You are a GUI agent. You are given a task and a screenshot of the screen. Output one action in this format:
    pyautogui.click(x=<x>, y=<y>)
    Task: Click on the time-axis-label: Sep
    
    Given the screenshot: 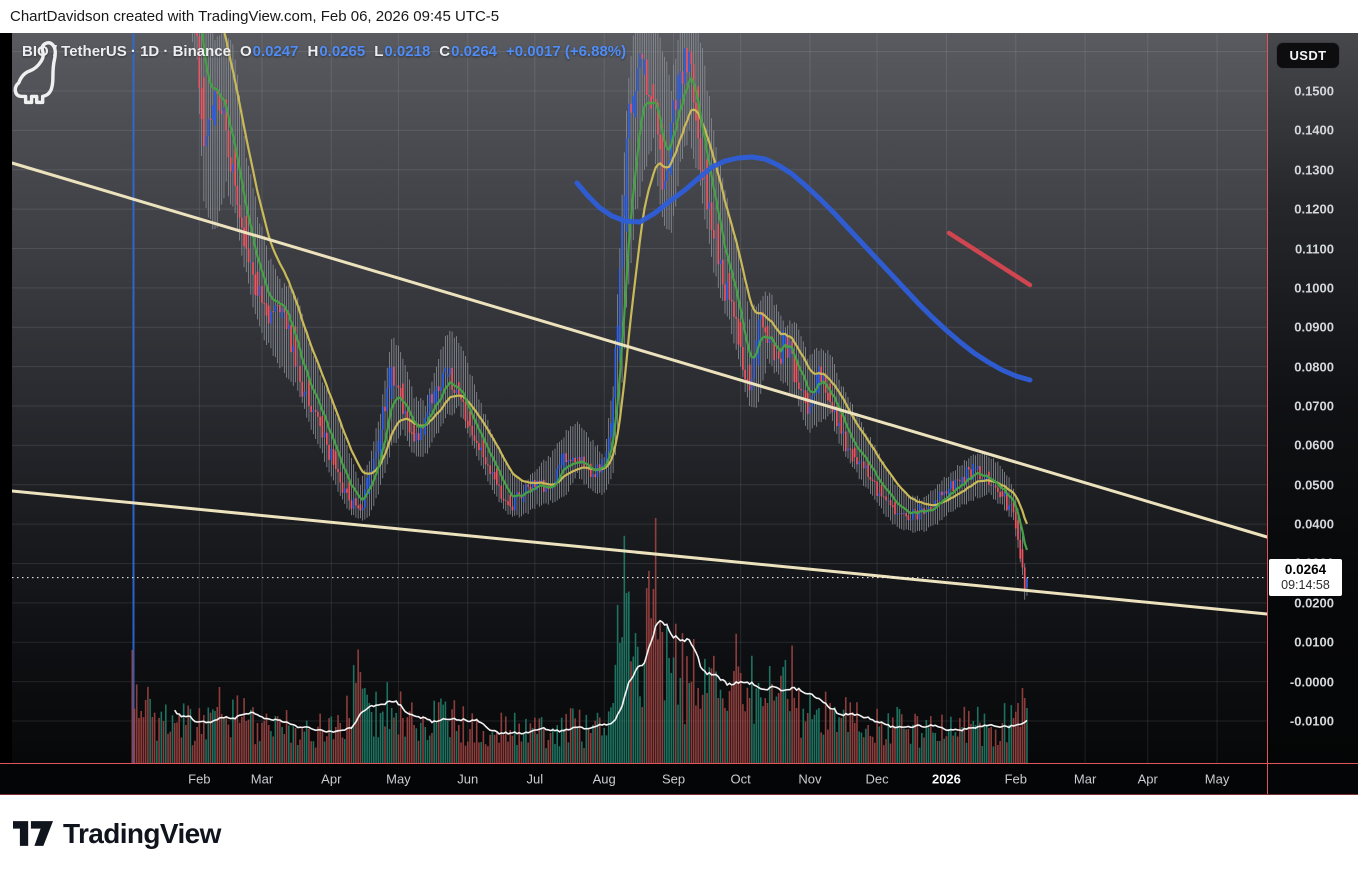 What is the action you would take?
    pyautogui.click(x=673, y=779)
    